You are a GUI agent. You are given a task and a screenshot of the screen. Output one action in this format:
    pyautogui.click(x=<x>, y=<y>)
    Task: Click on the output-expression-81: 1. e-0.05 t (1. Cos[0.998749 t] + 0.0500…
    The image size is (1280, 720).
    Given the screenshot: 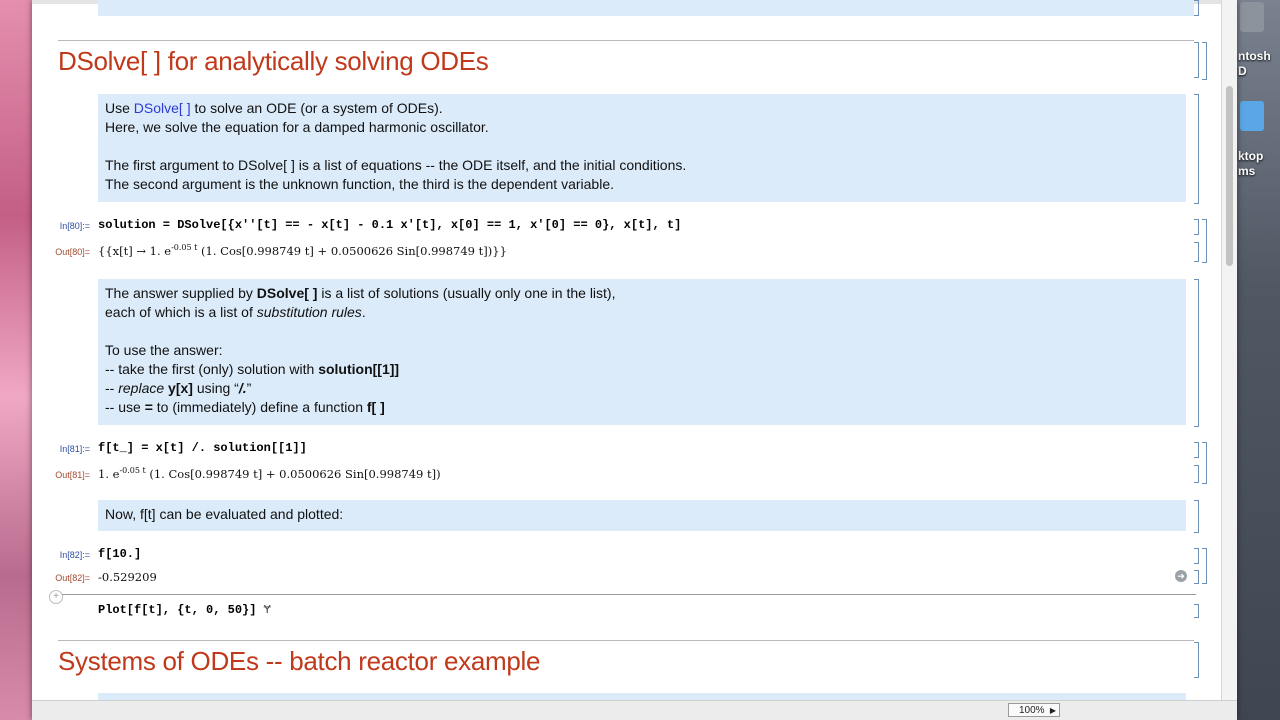 What is the action you would take?
    pyautogui.click(x=269, y=473)
    